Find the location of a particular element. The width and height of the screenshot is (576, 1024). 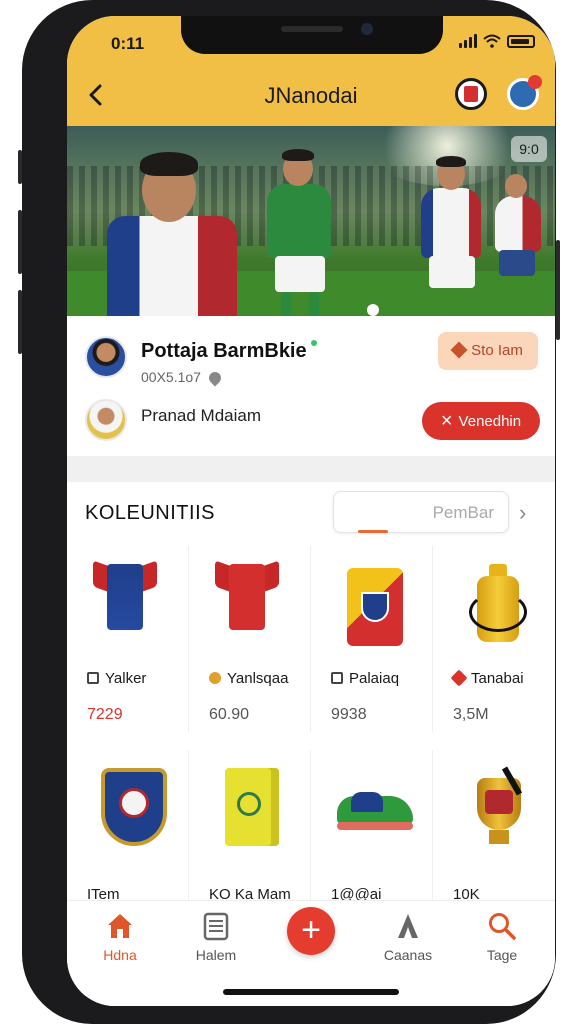

follow-button-label: Sto Iam is located at coordinates (497, 350).